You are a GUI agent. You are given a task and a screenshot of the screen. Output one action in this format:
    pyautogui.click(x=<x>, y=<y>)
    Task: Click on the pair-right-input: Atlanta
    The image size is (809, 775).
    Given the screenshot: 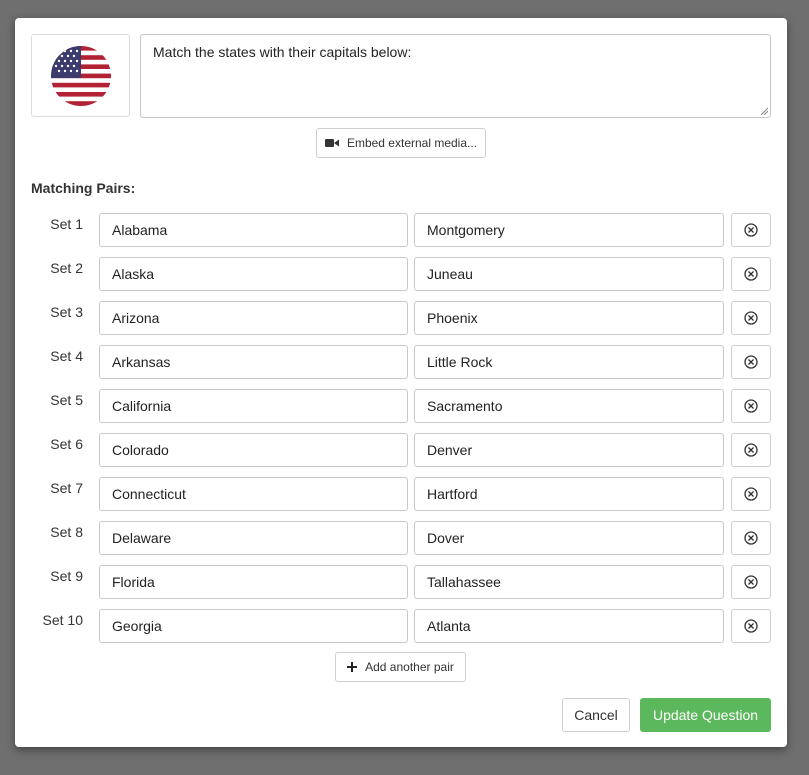 What is the action you would take?
    pyautogui.click(x=569, y=626)
    